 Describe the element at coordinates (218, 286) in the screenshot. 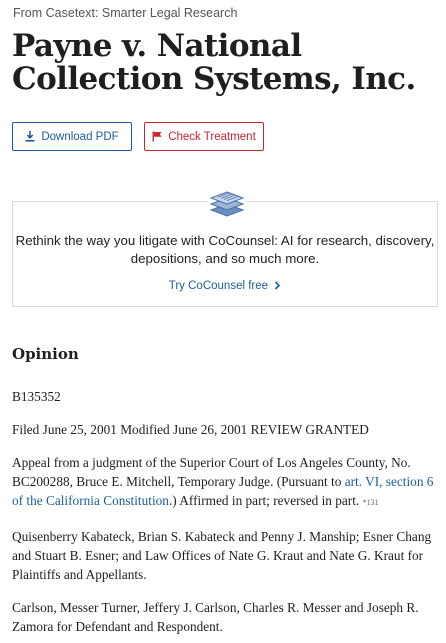

I see `try-cocounsel-label: Try CoCounsel free` at that location.